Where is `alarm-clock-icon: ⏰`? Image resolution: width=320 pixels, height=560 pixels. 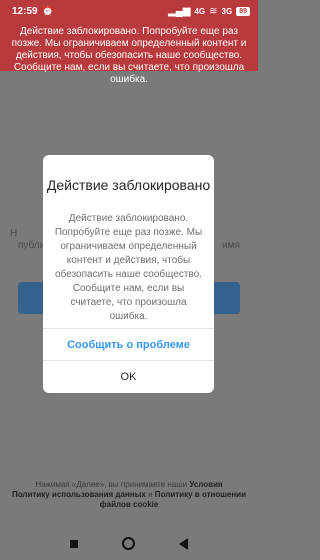
alarm-clock-icon: ⏰ is located at coordinates (48, 11).